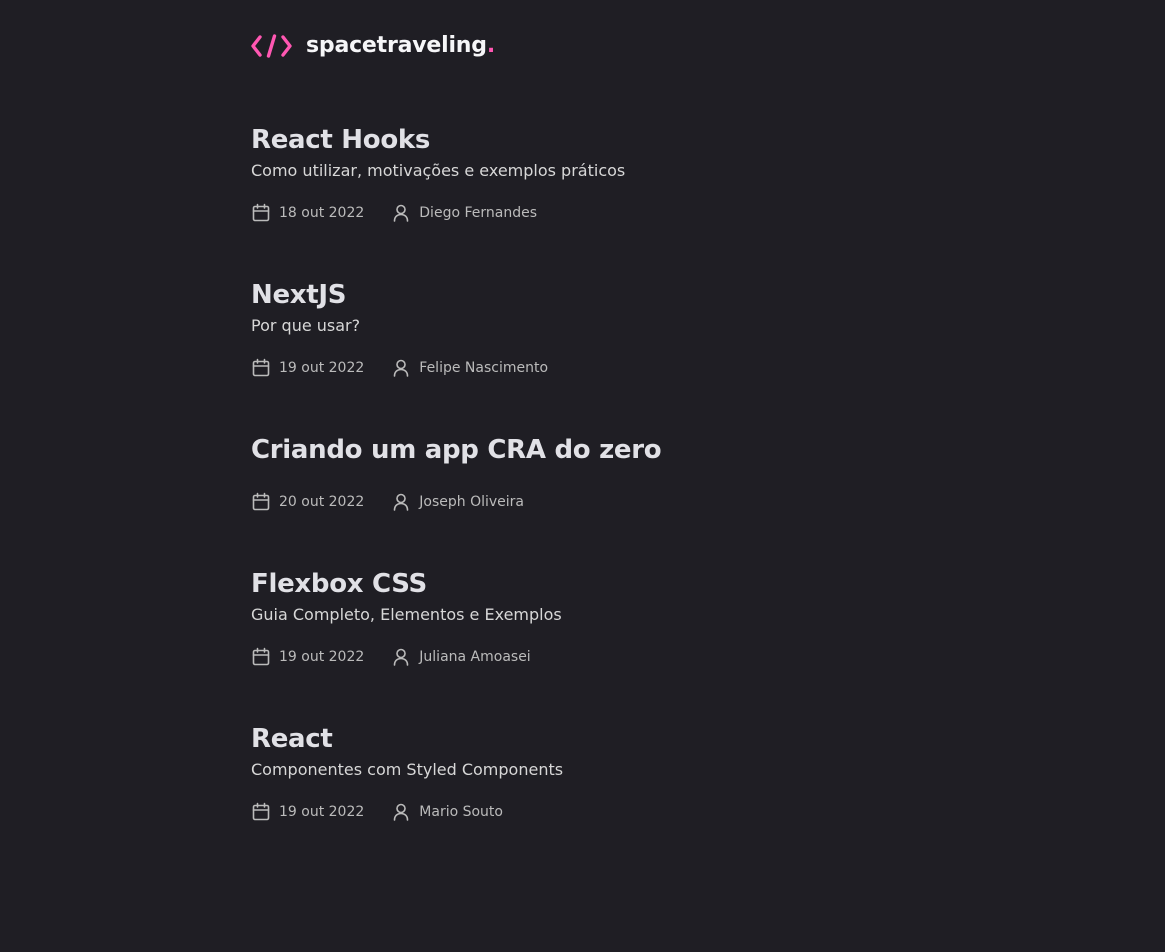  What do you see at coordinates (484, 368) in the screenshot?
I see `post-author-name: Felipe Nascimento` at bounding box center [484, 368].